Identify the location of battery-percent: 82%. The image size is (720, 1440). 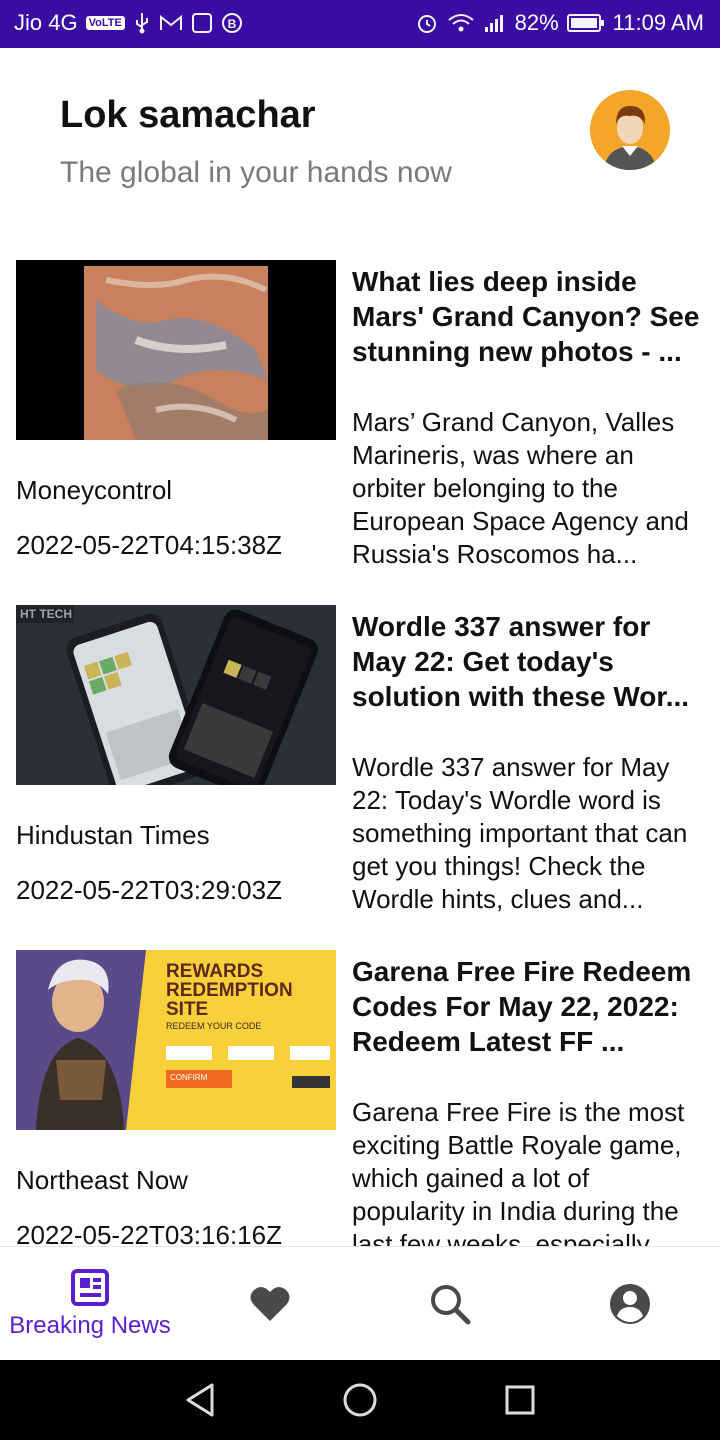
(536, 22).